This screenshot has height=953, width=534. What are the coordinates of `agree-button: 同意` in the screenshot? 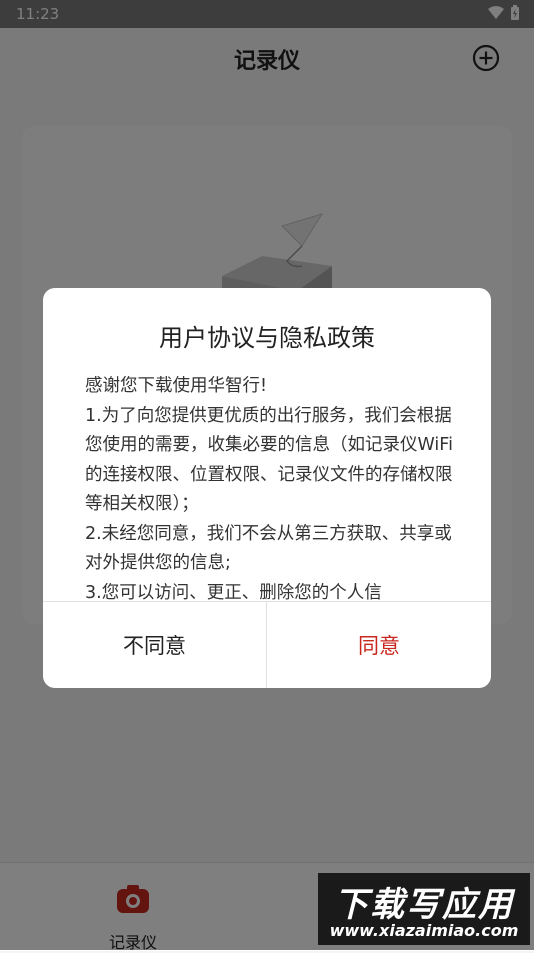 It's located at (379, 645).